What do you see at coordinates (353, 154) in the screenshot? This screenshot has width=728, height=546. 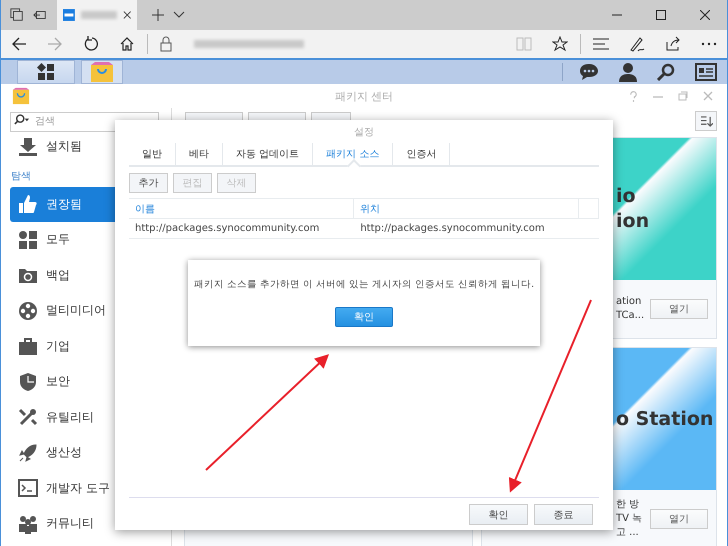 I see `tab: 패키지 소스` at bounding box center [353, 154].